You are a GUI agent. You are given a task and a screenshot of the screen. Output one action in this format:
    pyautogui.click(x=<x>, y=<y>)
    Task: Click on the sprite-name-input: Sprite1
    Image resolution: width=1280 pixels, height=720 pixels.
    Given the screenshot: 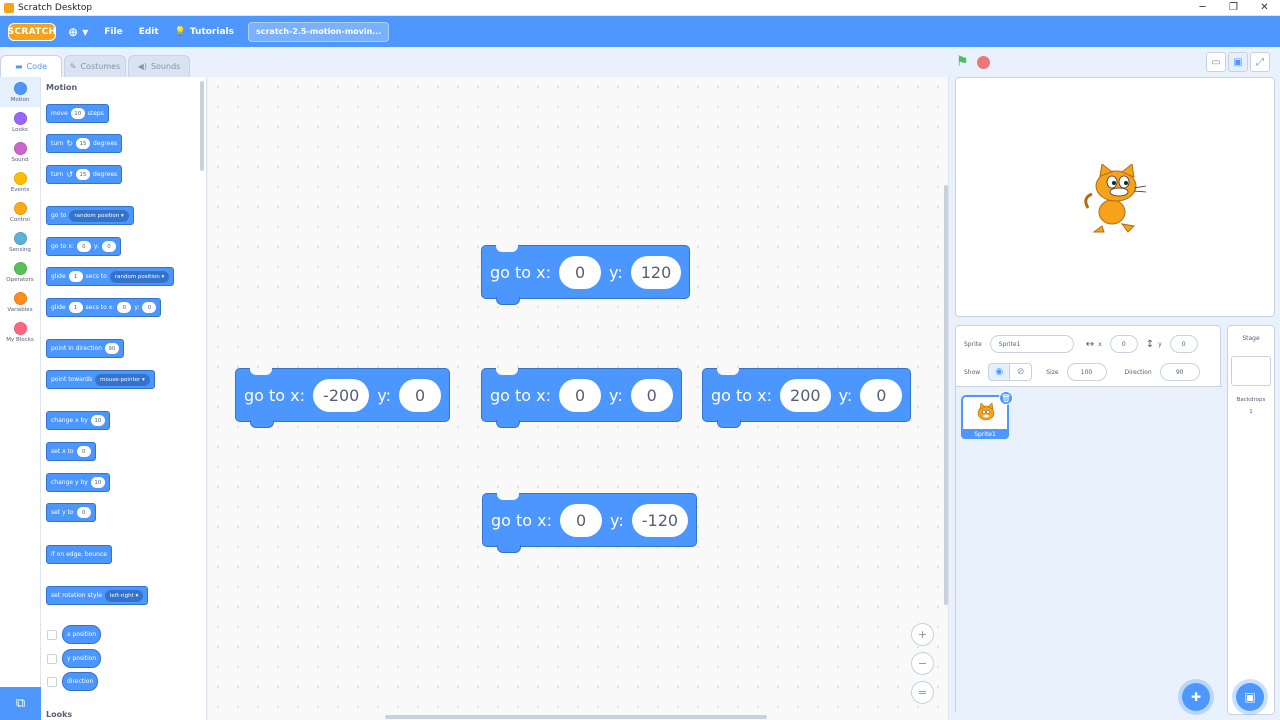 What is the action you would take?
    pyautogui.click(x=1031, y=344)
    